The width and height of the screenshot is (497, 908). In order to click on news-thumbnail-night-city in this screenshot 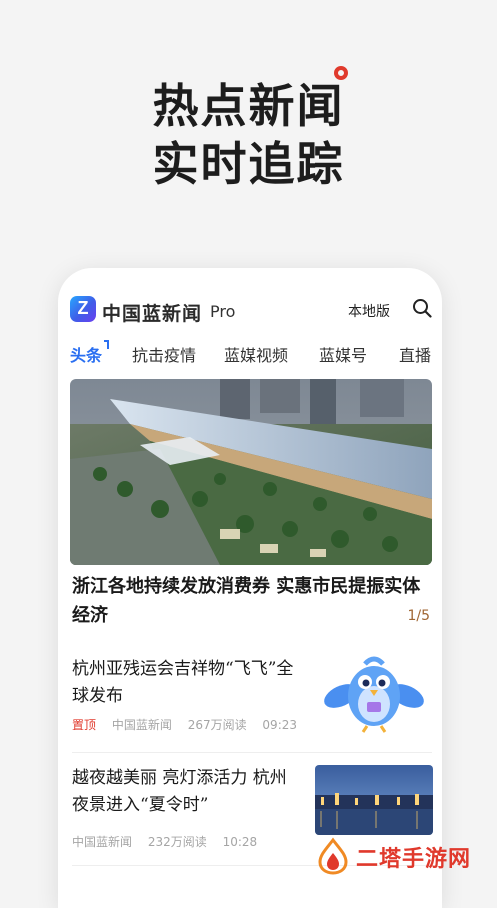, I will do `click(374, 800)`.